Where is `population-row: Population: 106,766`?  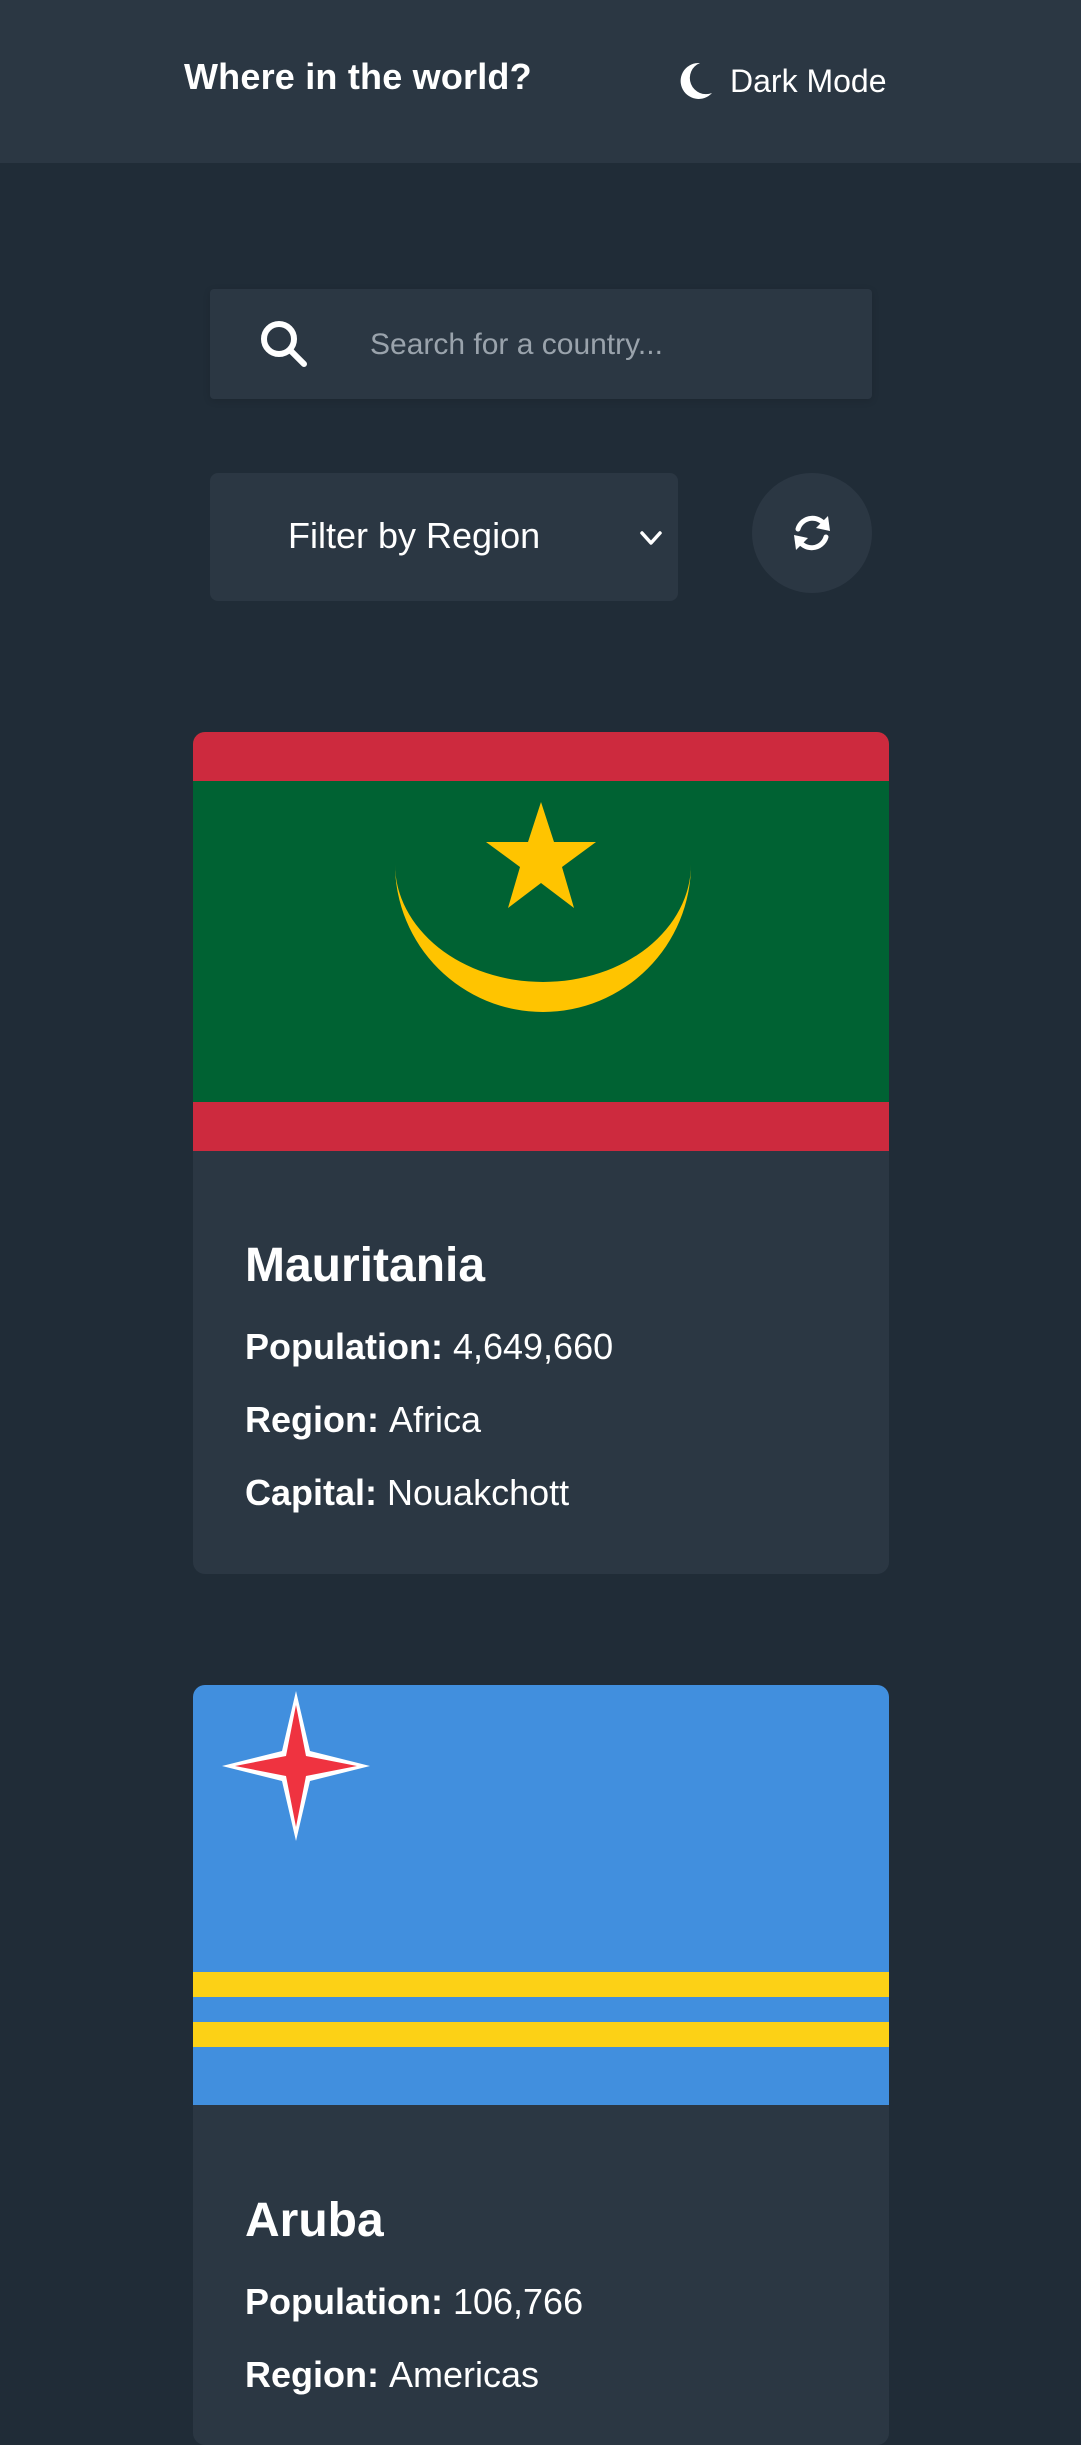 population-row: Population: 106,766 is located at coordinates (414, 2302).